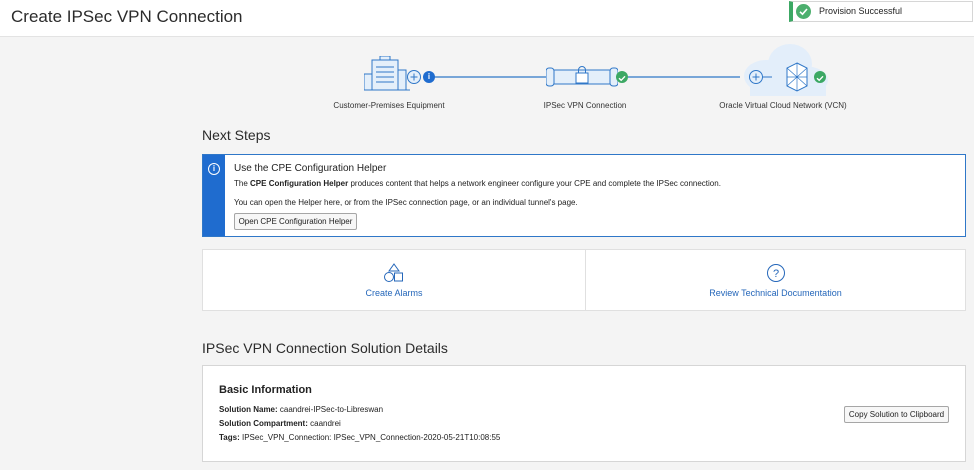  I want to click on solution-compartment-row: Solution Compartment: caandrei, so click(280, 423).